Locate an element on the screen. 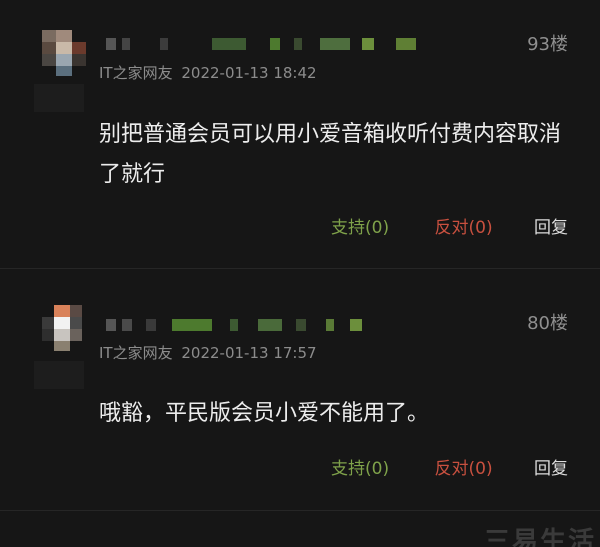 The height and width of the screenshot is (547, 600). watermark: 三易生活 is located at coordinates (539, 537).